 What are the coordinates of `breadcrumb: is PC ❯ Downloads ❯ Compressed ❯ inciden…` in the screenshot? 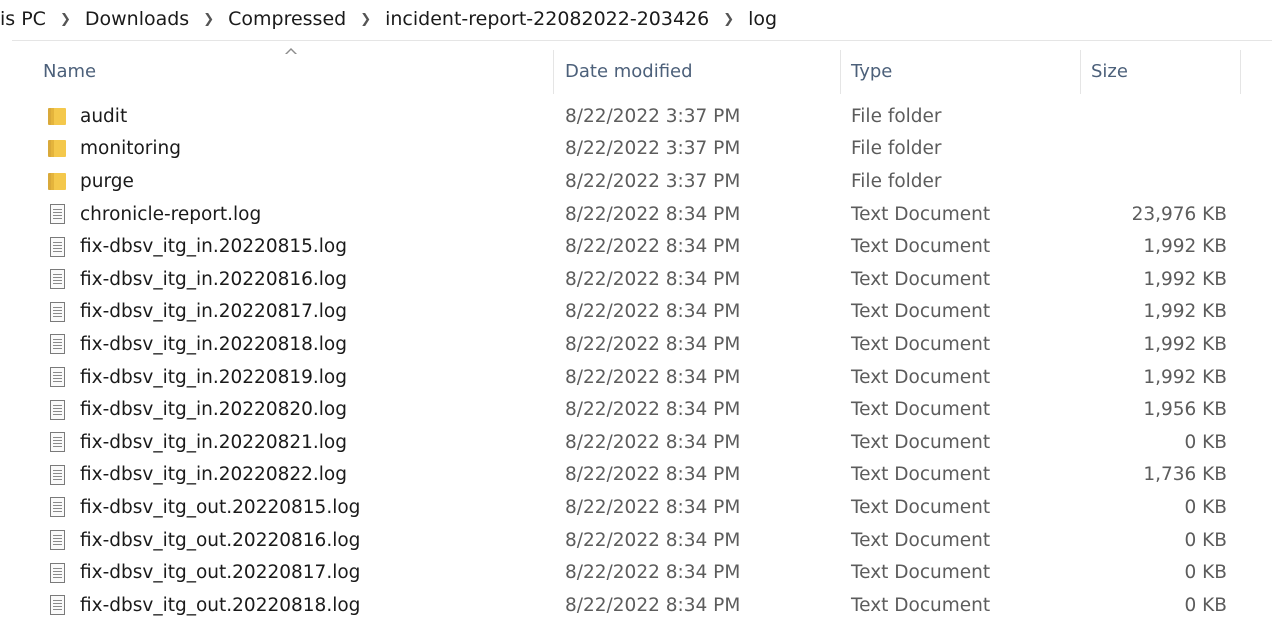 It's located at (636, 19).